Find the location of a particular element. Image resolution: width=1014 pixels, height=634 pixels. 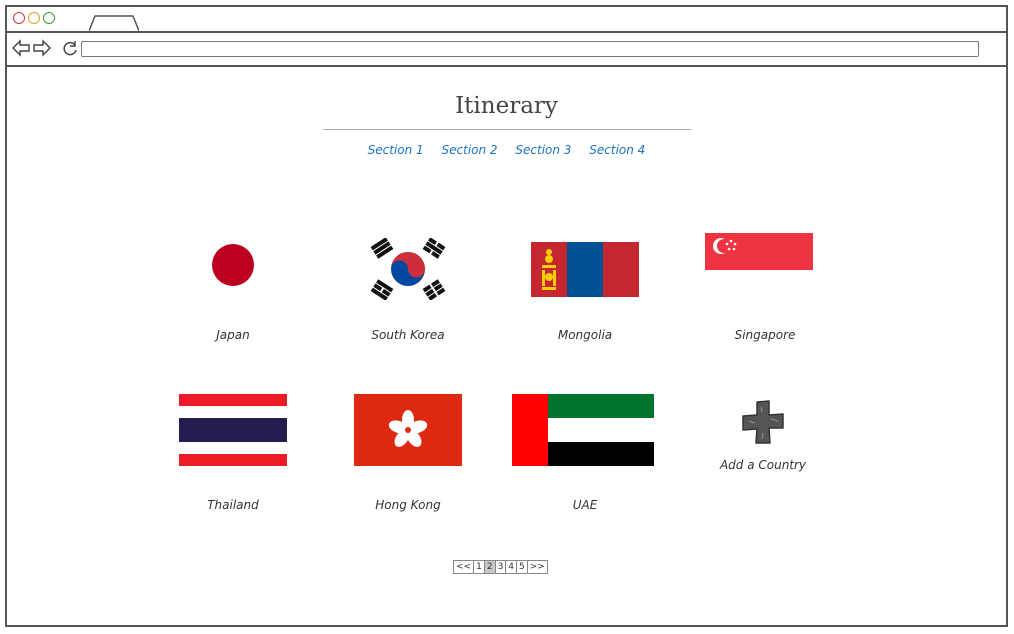

section-link-1: Section 1 is located at coordinates (396, 150).